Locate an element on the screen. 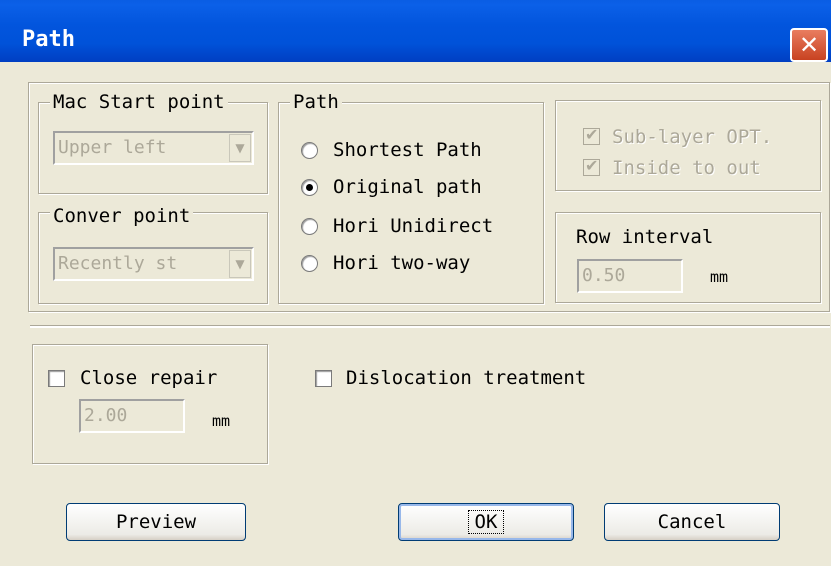 The width and height of the screenshot is (831, 566). conver-point-value: Recently st is located at coordinates (118, 263).